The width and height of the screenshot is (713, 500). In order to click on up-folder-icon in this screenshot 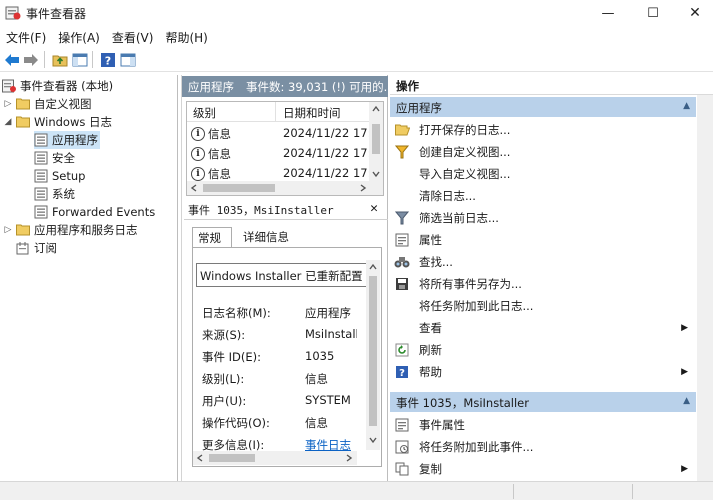, I will do `click(59, 59)`.